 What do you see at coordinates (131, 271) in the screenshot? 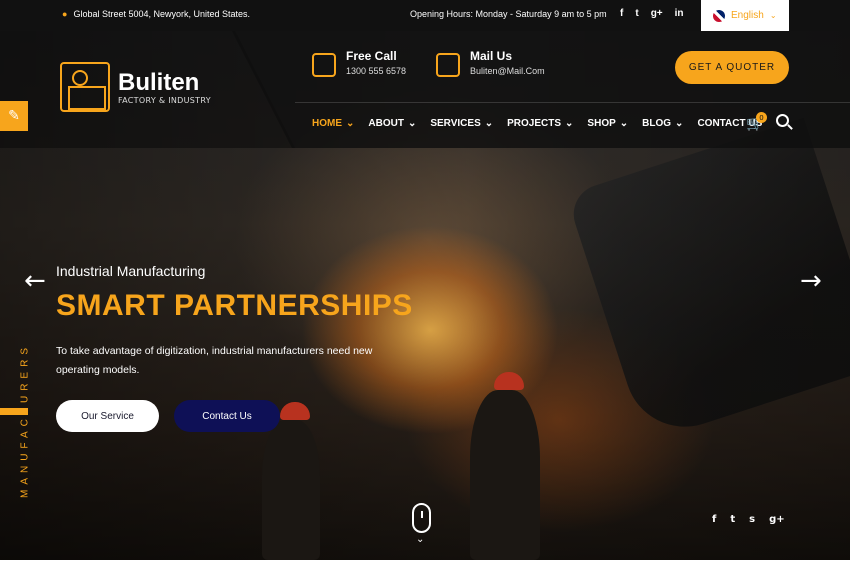
I see `hero-kicker: Industrial Manufacturing` at bounding box center [131, 271].